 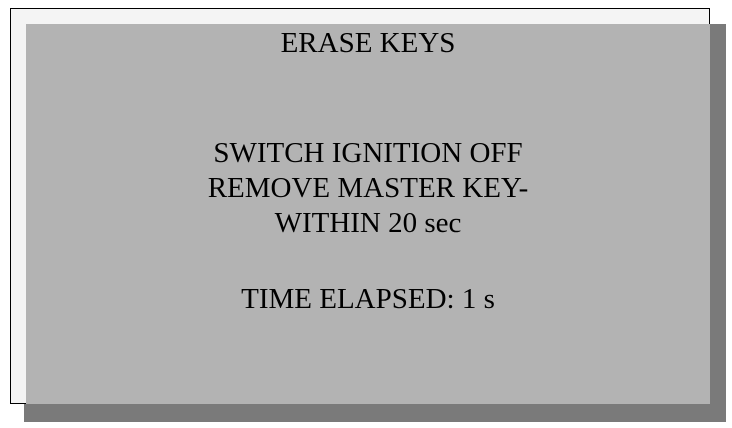 I want to click on instruction-line-time-limit: WITHIN 20 sec, so click(x=368, y=223).